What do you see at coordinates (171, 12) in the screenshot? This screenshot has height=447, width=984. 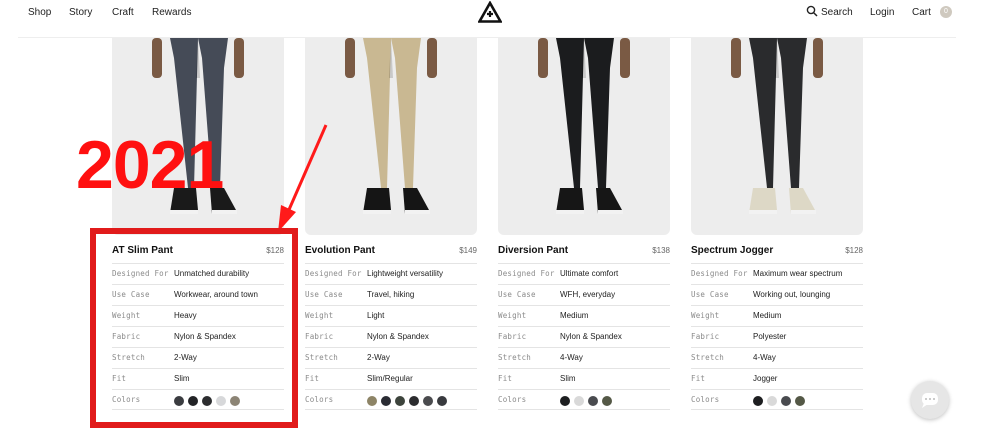 I see `nav-rewards: Rewards` at bounding box center [171, 12].